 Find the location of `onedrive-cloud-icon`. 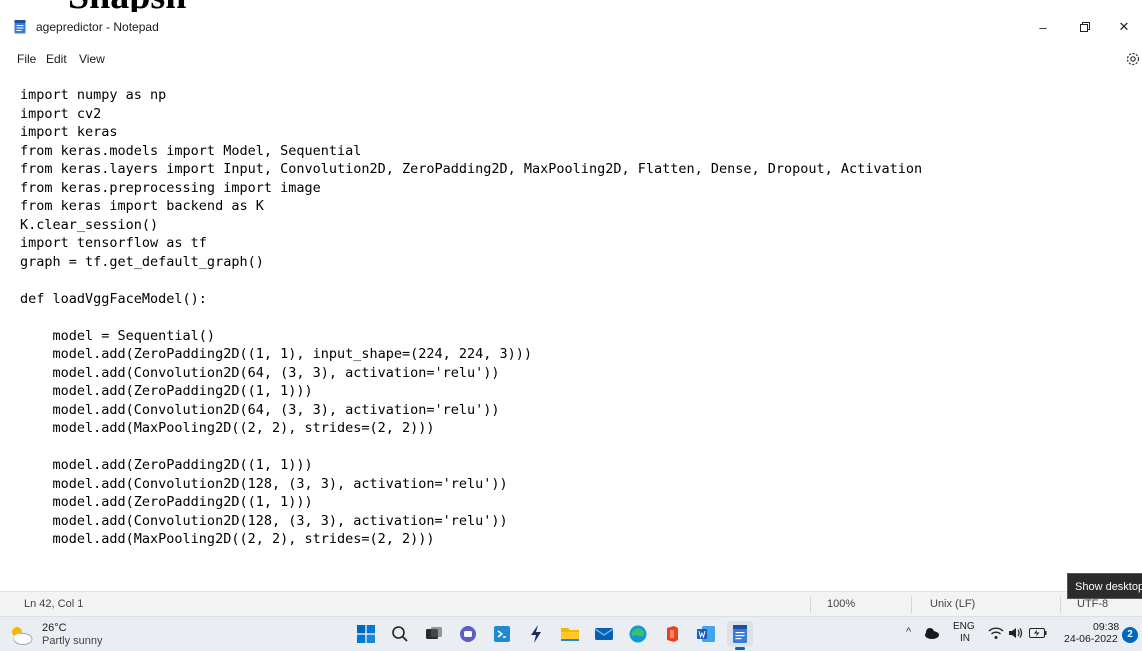

onedrive-cloud-icon is located at coordinates (931, 633).